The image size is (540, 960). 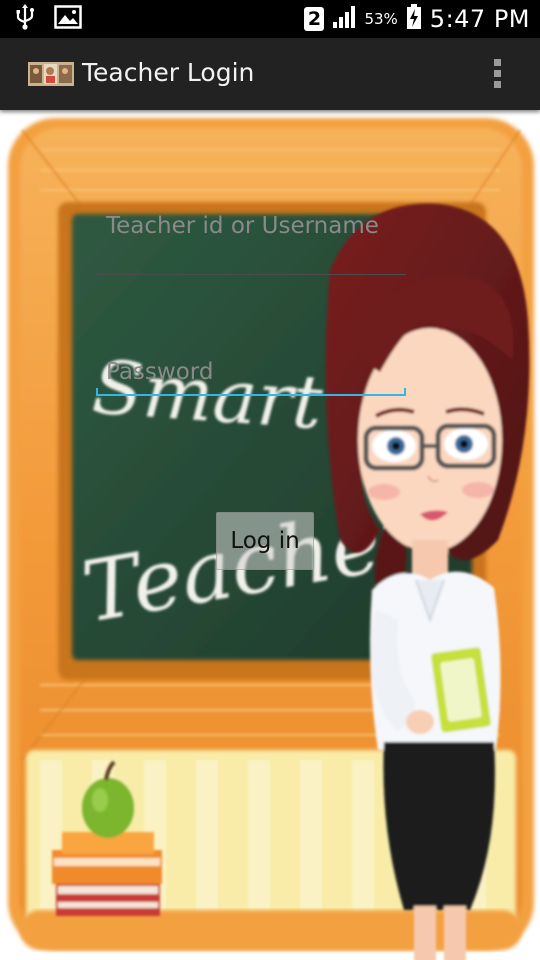 I want to click on teacher-id-field, so click(x=251, y=242).